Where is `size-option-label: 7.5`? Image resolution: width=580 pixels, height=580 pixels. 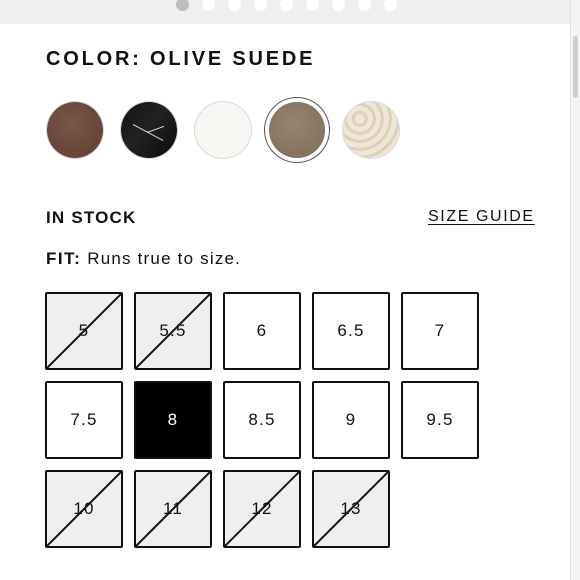 size-option-label: 7.5 is located at coordinates (84, 419).